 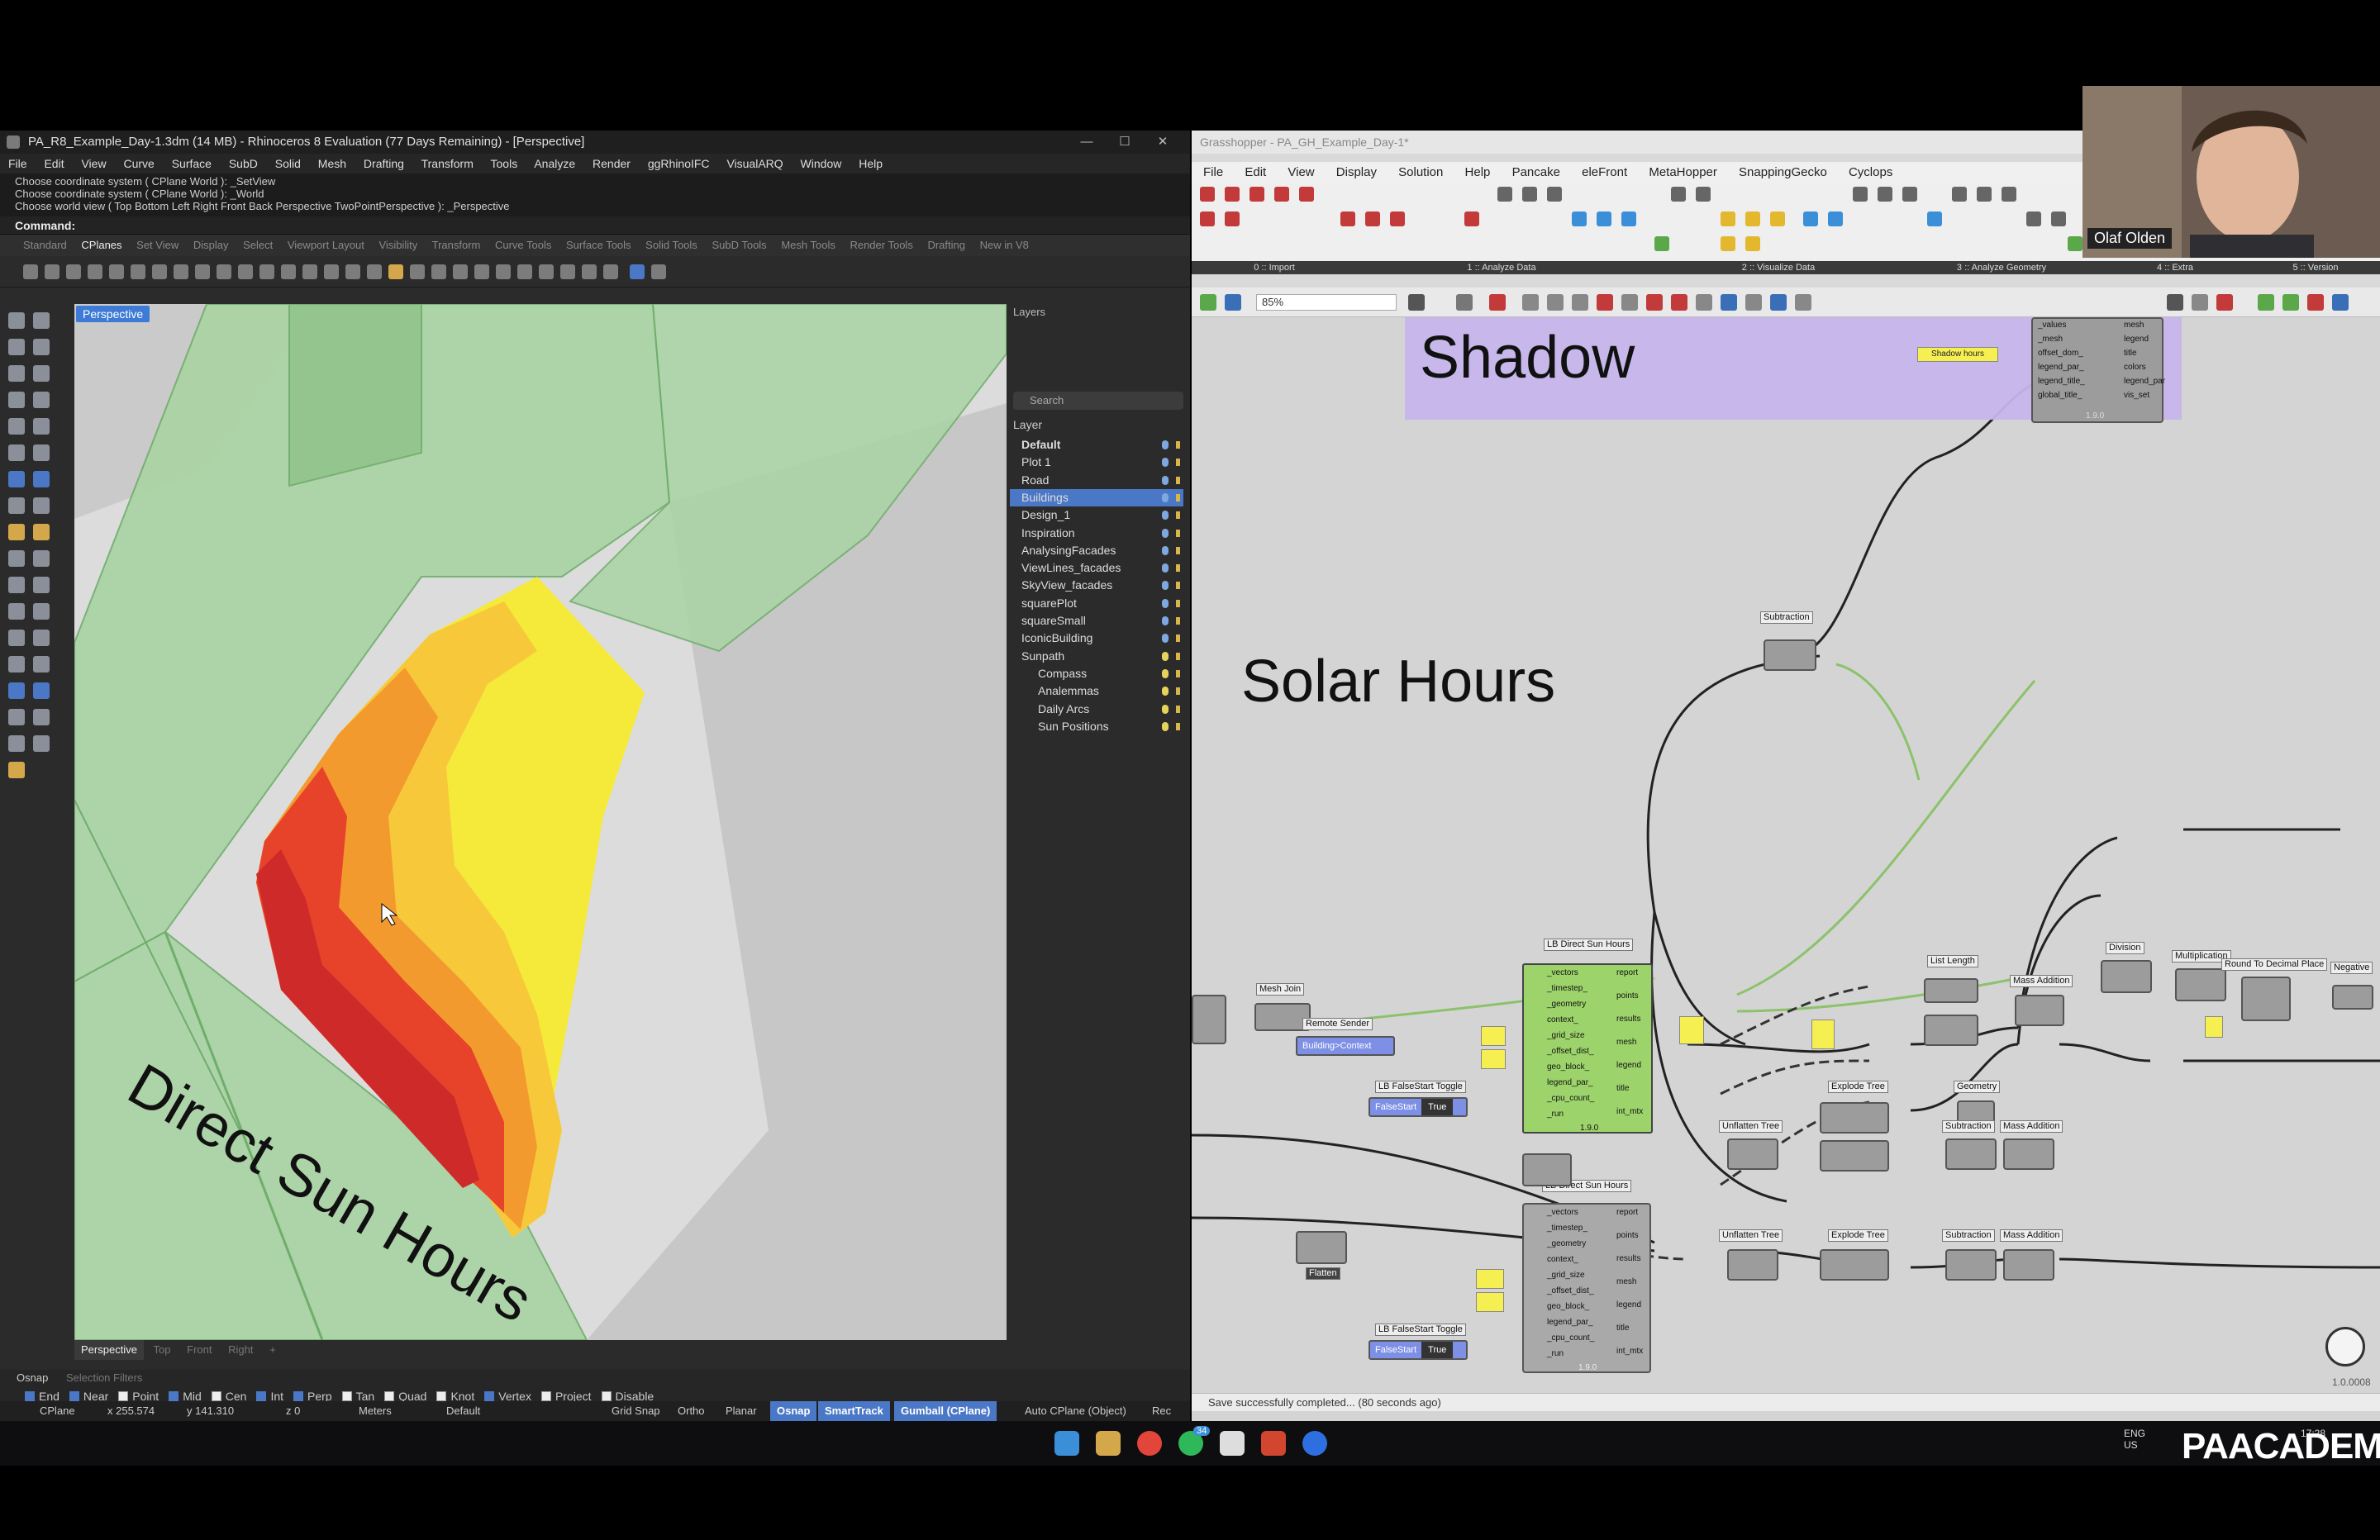 What do you see at coordinates (1233, 302) in the screenshot?
I see `save-icon` at bounding box center [1233, 302].